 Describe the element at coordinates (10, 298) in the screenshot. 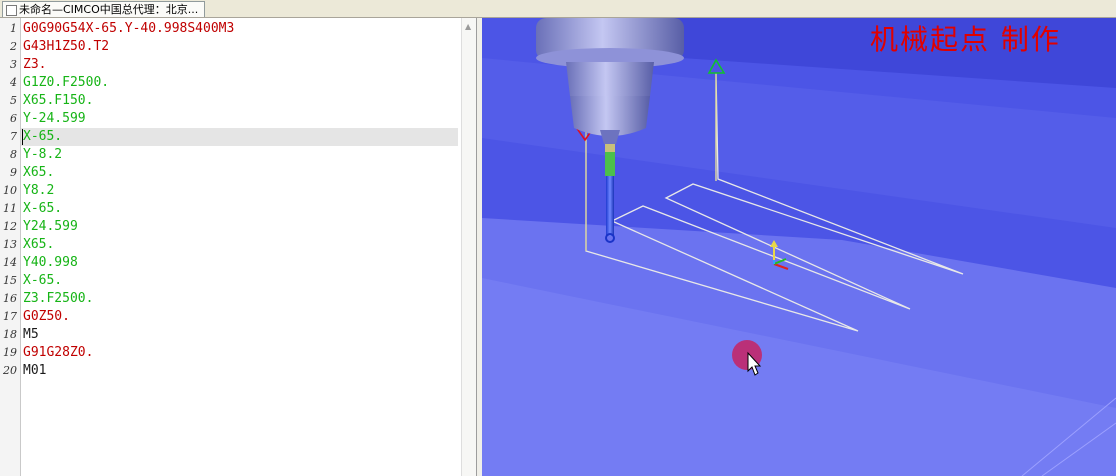

I see `line-number: 16` at that location.